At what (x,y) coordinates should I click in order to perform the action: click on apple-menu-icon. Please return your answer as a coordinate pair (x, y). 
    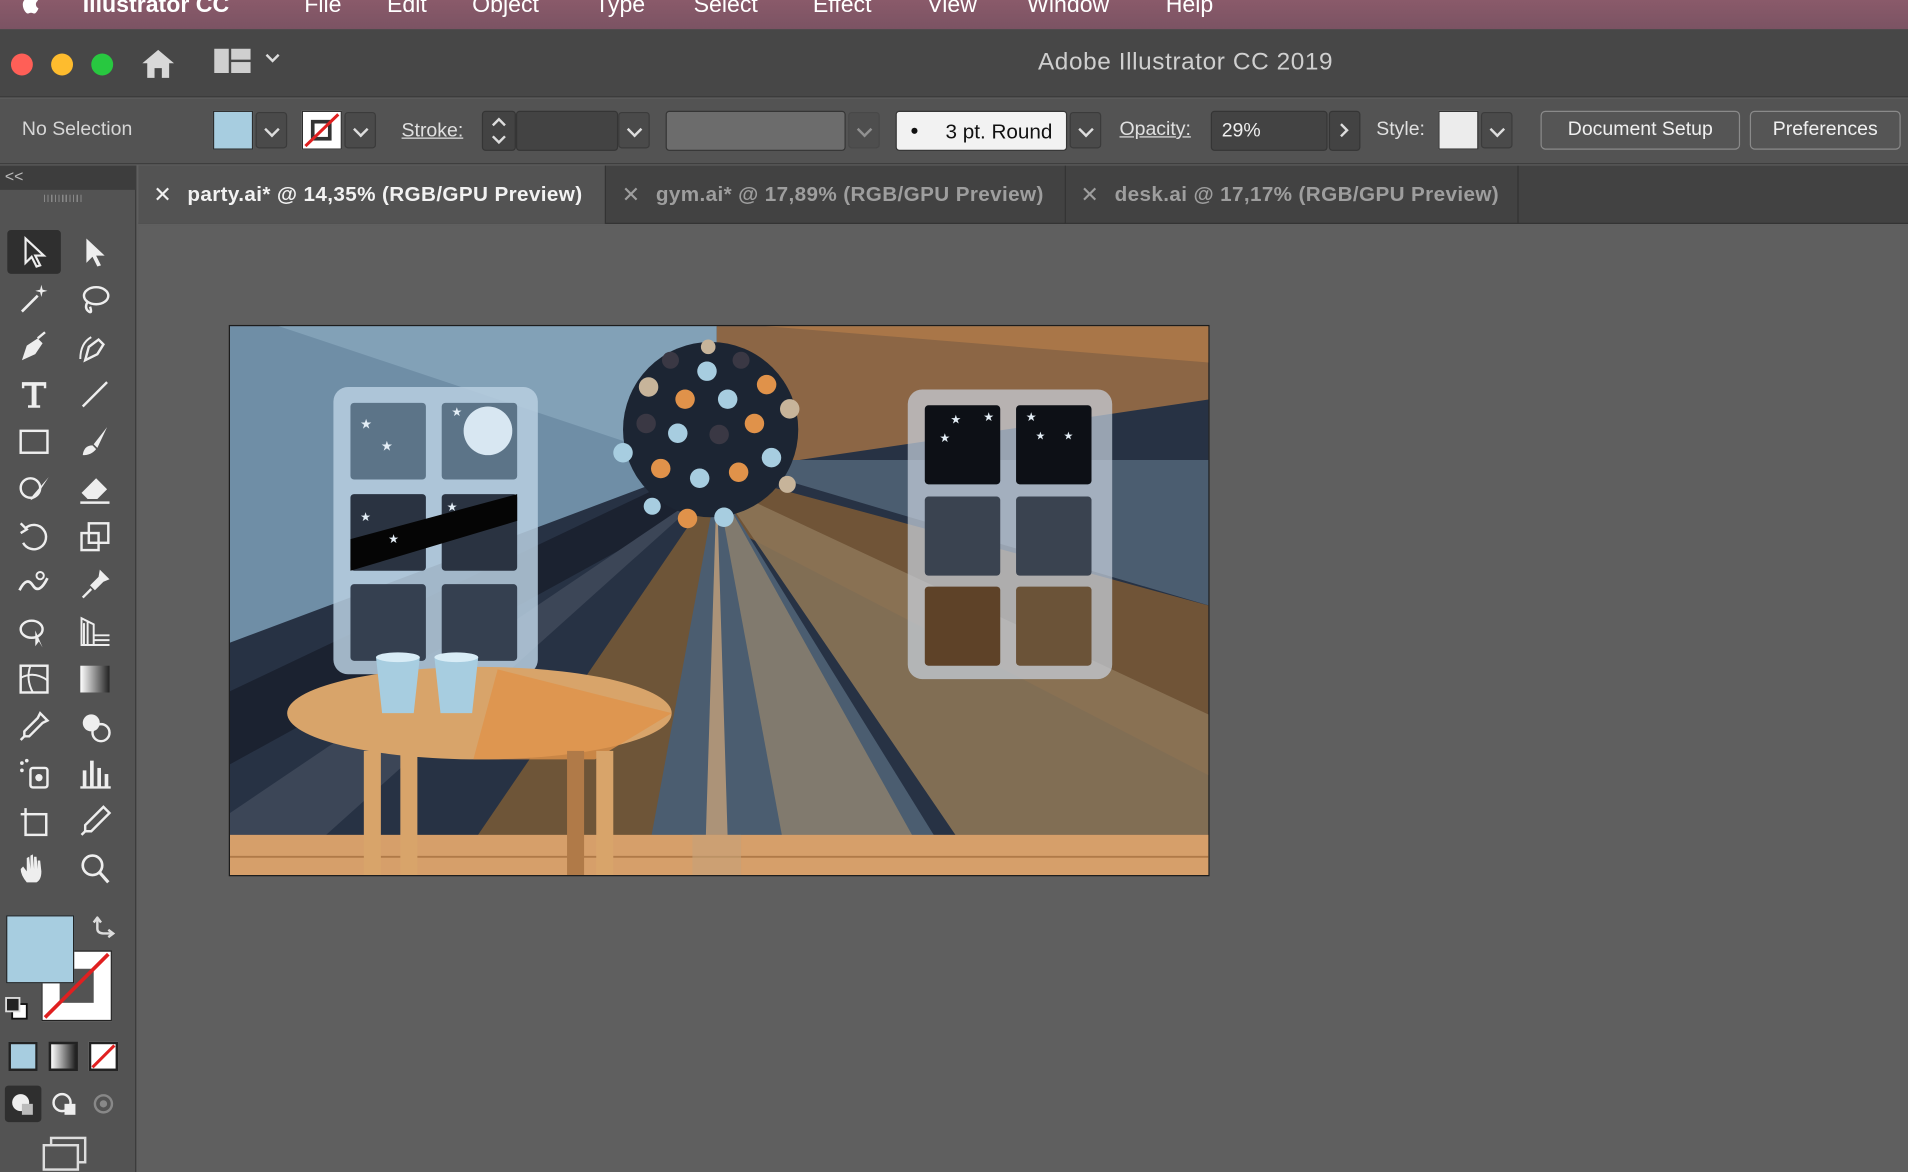
    Looking at the image, I should click on (28, 8).